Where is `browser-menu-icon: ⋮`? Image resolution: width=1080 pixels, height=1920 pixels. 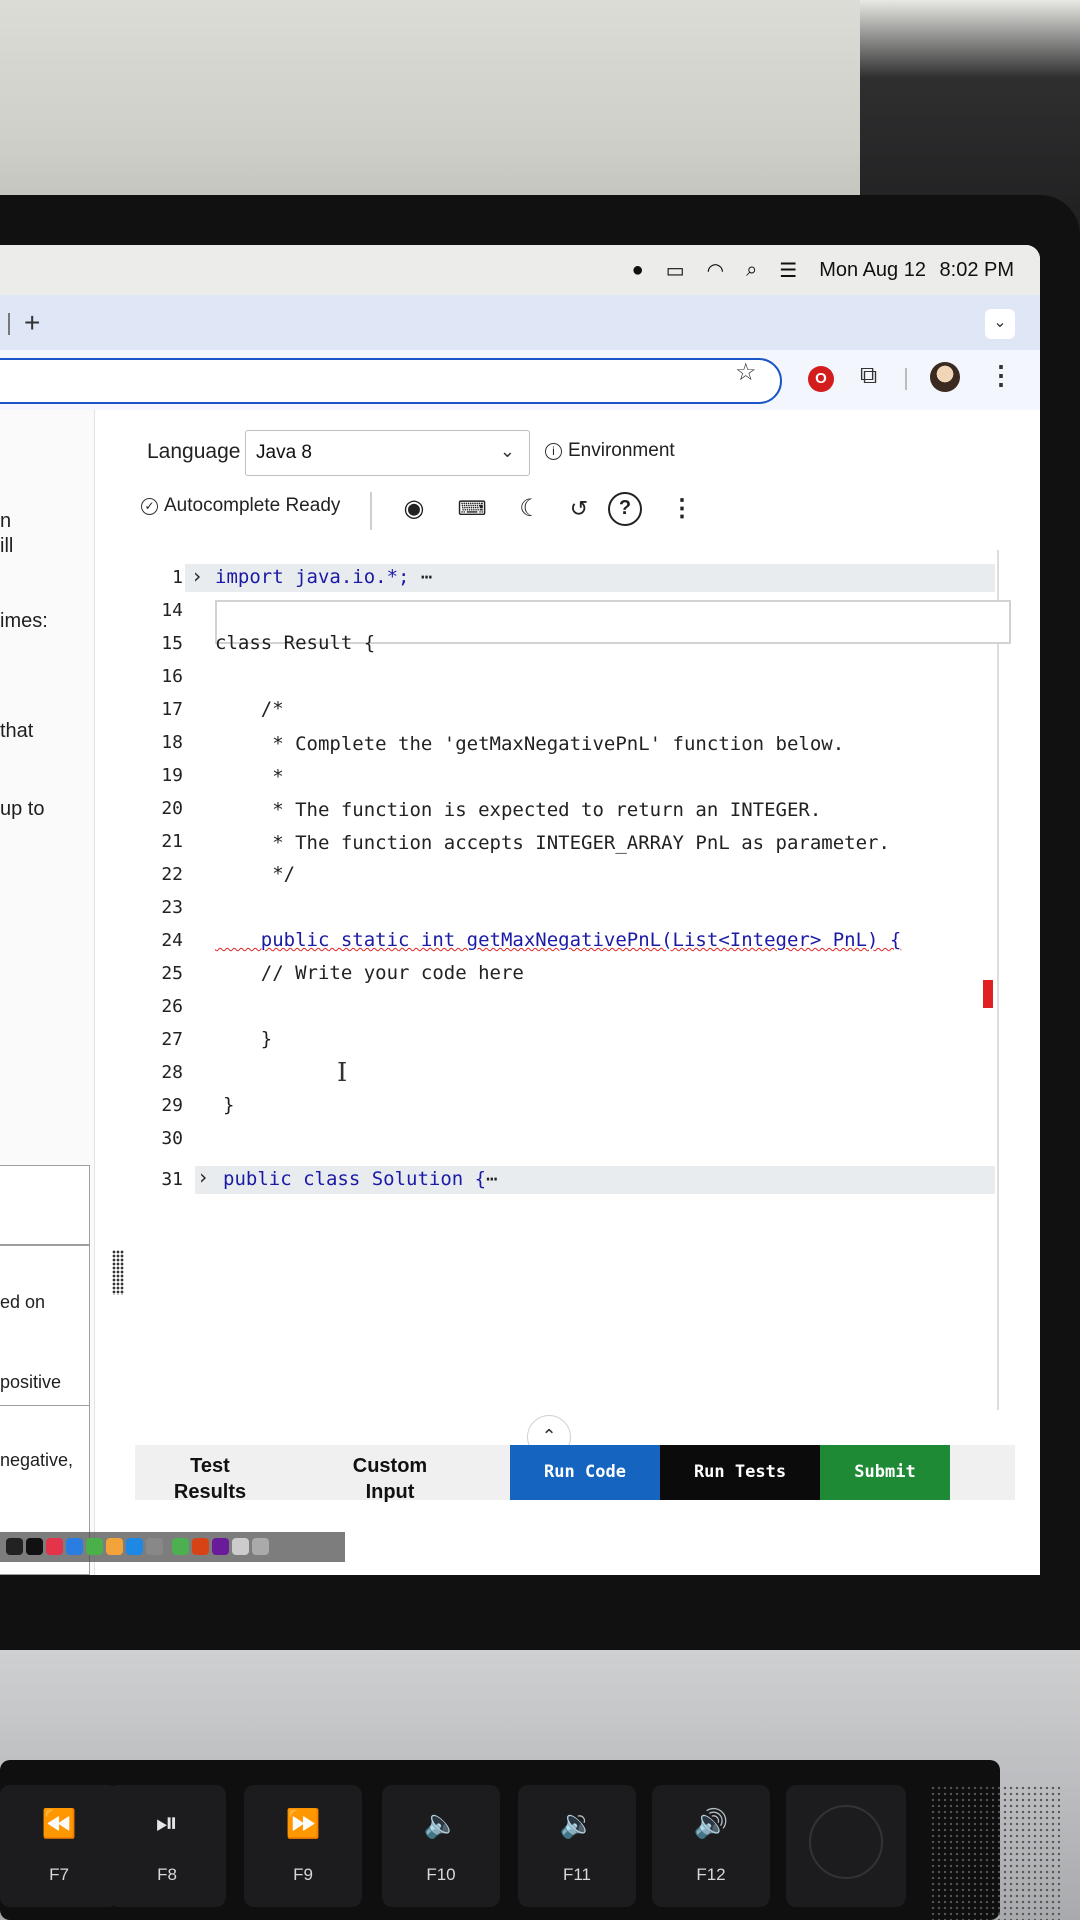 browser-menu-icon: ⋮ is located at coordinates (1001, 375).